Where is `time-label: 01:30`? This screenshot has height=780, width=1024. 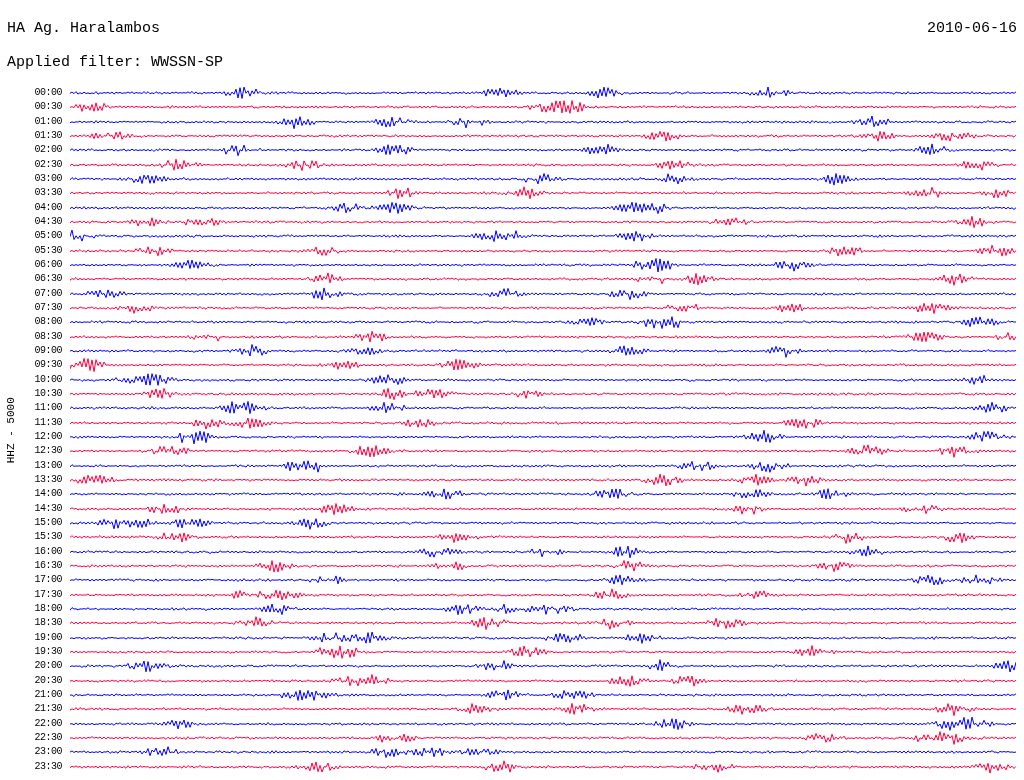
time-label: 01:30 is located at coordinates (47, 136).